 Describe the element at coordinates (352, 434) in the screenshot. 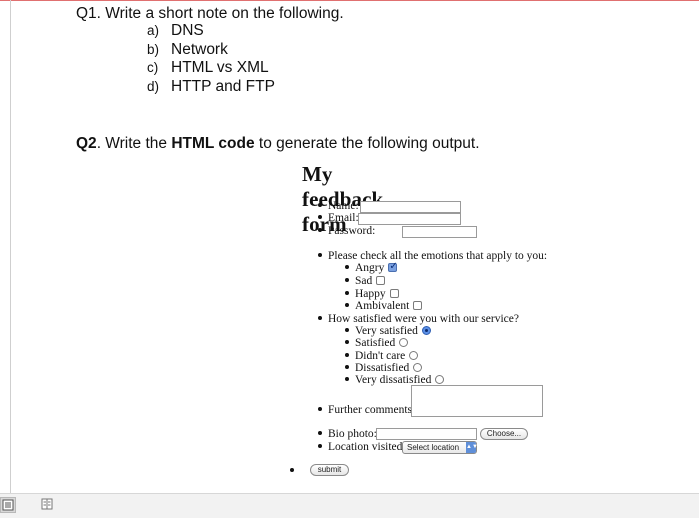

I see `bio-photo-label: Bio photo:` at that location.